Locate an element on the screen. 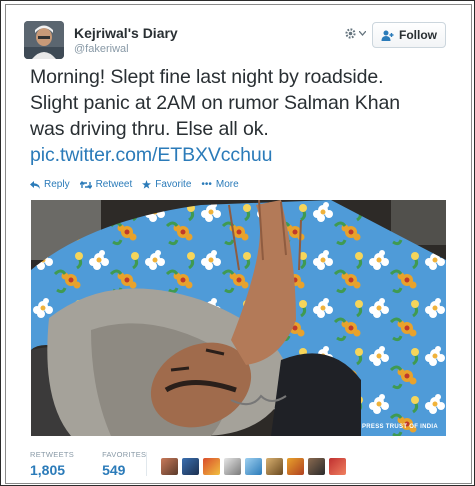  star-icon is located at coordinates (147, 184).